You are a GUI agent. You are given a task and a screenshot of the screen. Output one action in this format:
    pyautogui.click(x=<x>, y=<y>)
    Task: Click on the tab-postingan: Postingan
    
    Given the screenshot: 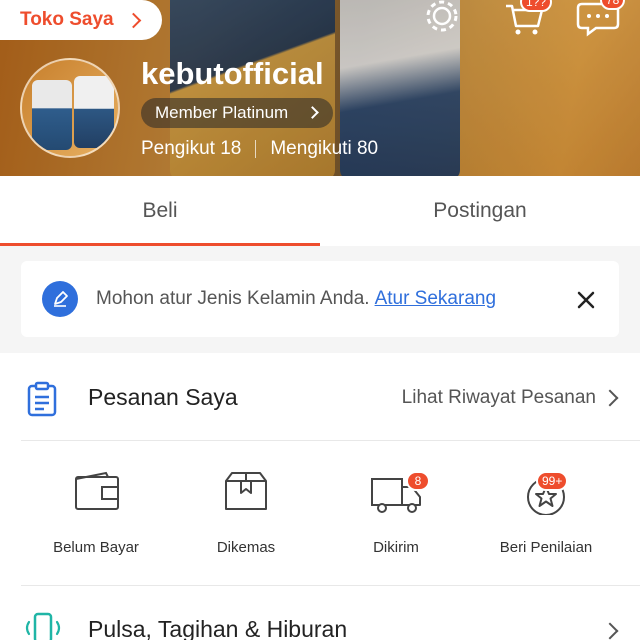 What is the action you would take?
    pyautogui.click(x=480, y=211)
    